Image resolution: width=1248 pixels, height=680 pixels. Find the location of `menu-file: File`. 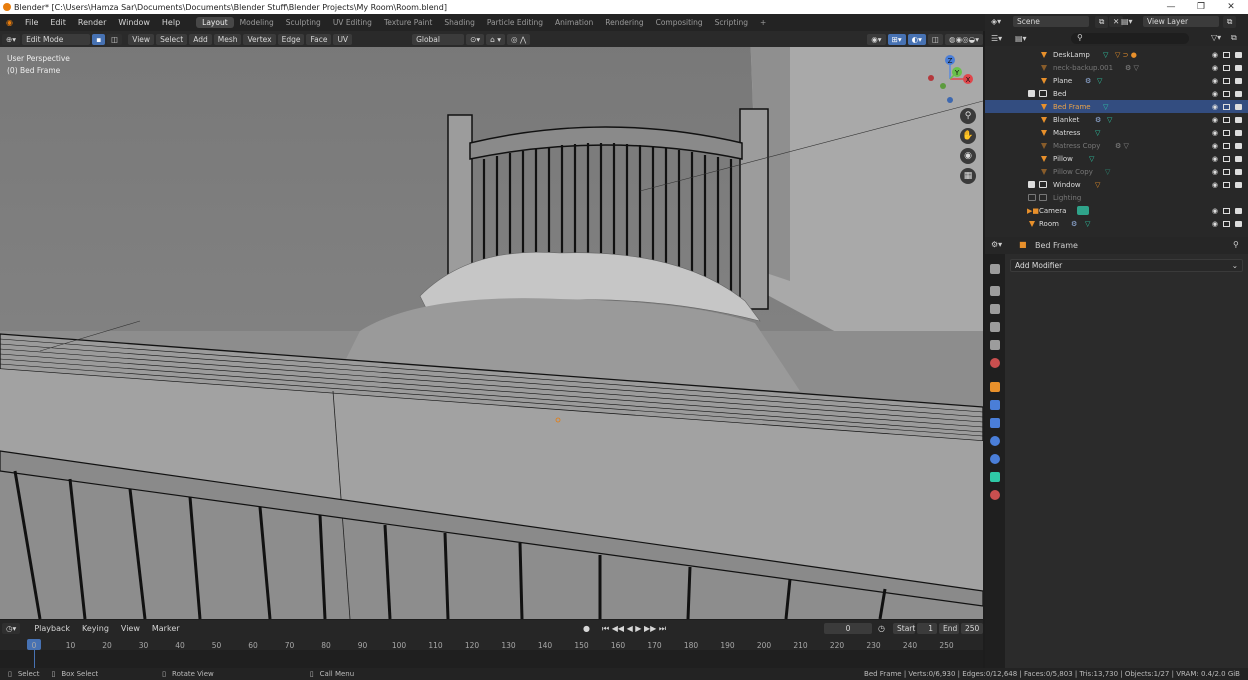

menu-file: File is located at coordinates (31, 22).